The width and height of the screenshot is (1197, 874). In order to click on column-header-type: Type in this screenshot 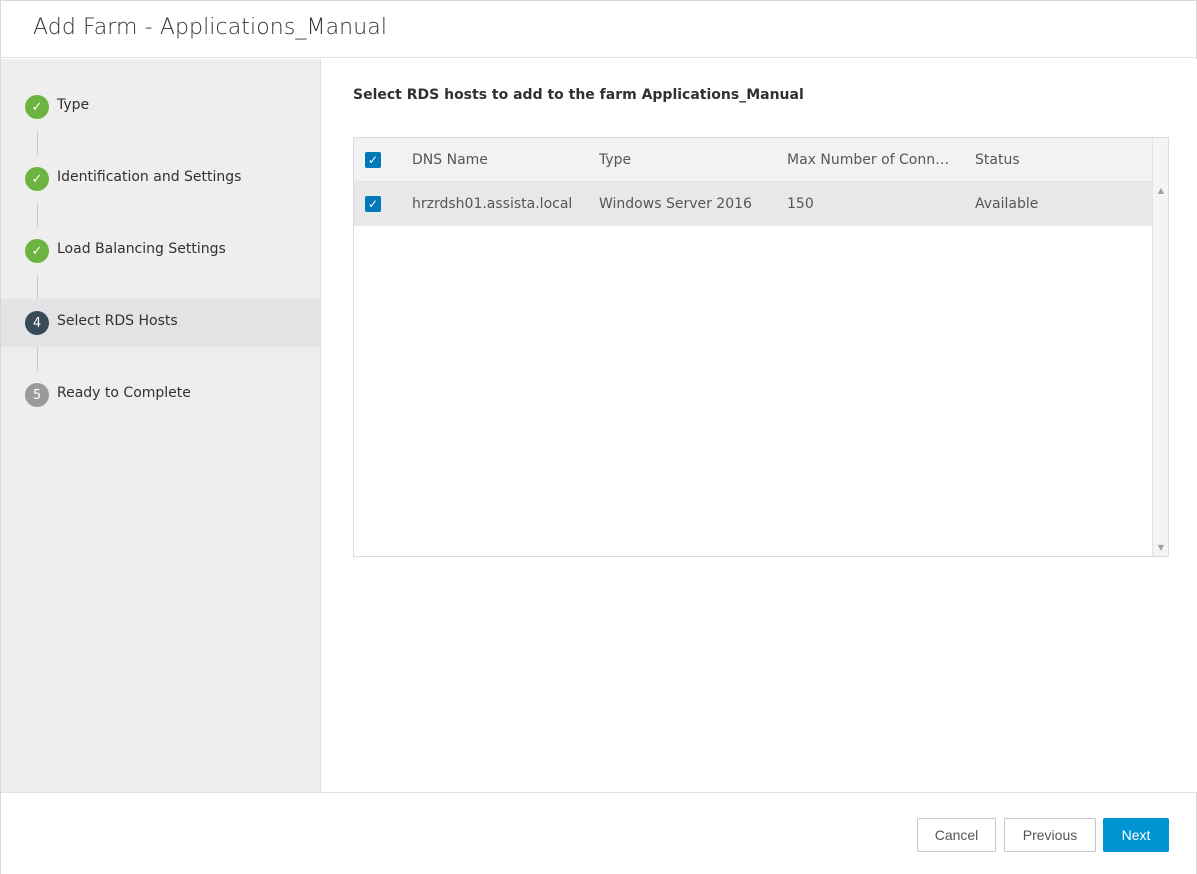, I will do `click(686, 160)`.